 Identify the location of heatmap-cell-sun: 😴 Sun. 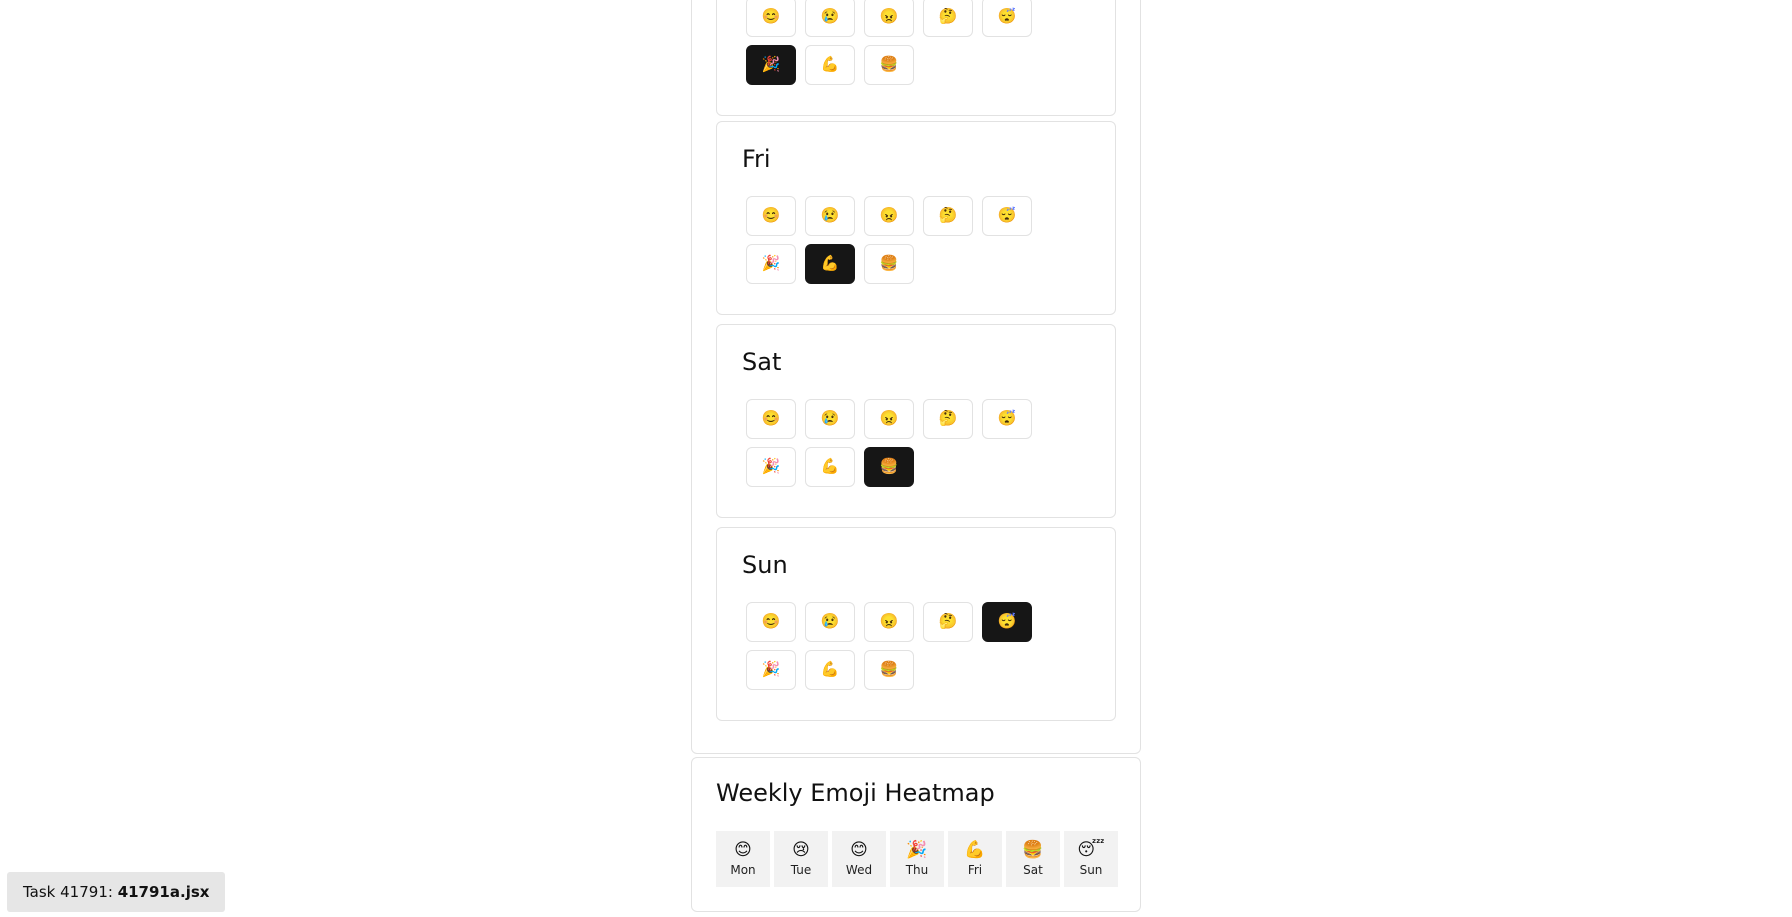
(1091, 859).